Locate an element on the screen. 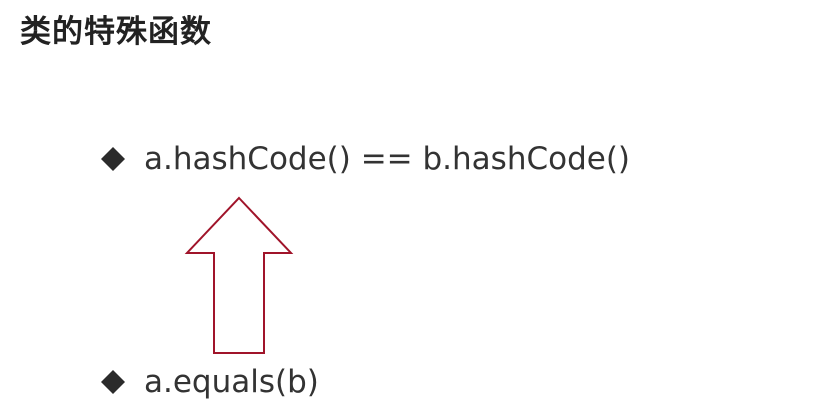 The image size is (837, 415). bullet-item-hashcode: a.hashCode() == b.hashCode() is located at coordinates (365, 159).